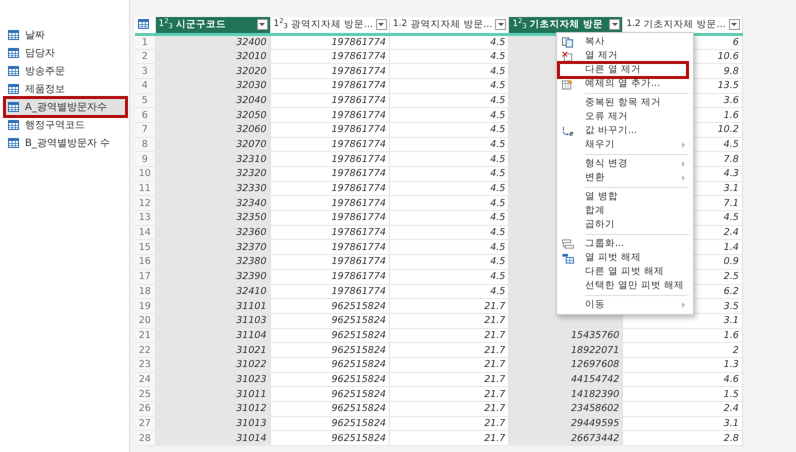  What do you see at coordinates (565, 394) in the screenshot?
I see `table-cell: 14182390` at bounding box center [565, 394].